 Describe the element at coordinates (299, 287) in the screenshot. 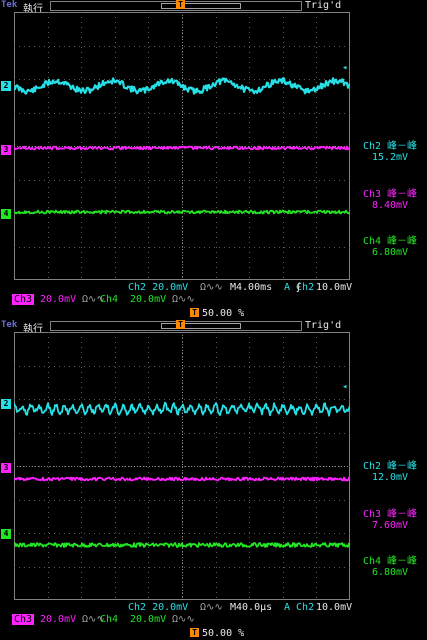

I see `trigger-slope-icon: ⨍` at that location.